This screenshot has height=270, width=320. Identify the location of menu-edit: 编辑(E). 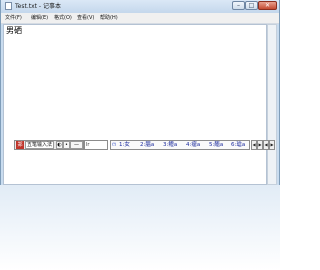
(39, 18).